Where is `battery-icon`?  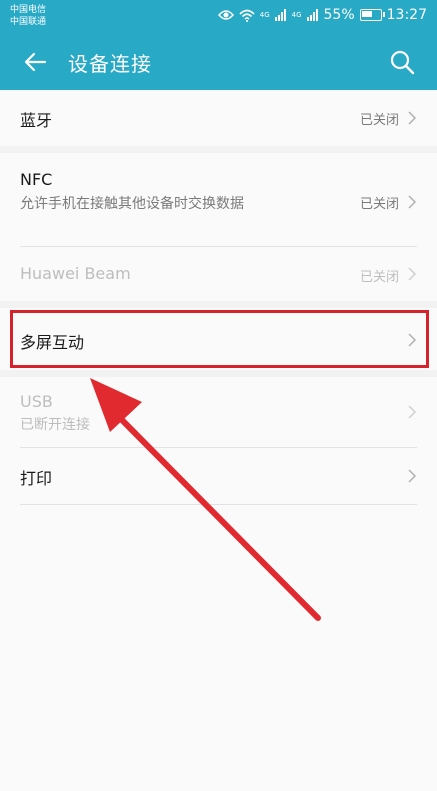
battery-icon is located at coordinates (372, 15).